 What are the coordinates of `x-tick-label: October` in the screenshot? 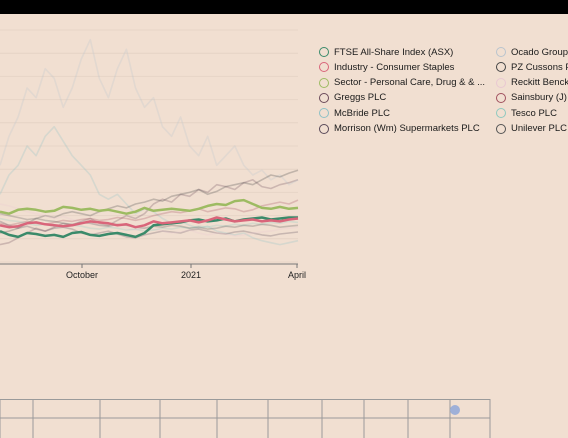 It's located at (82, 275).